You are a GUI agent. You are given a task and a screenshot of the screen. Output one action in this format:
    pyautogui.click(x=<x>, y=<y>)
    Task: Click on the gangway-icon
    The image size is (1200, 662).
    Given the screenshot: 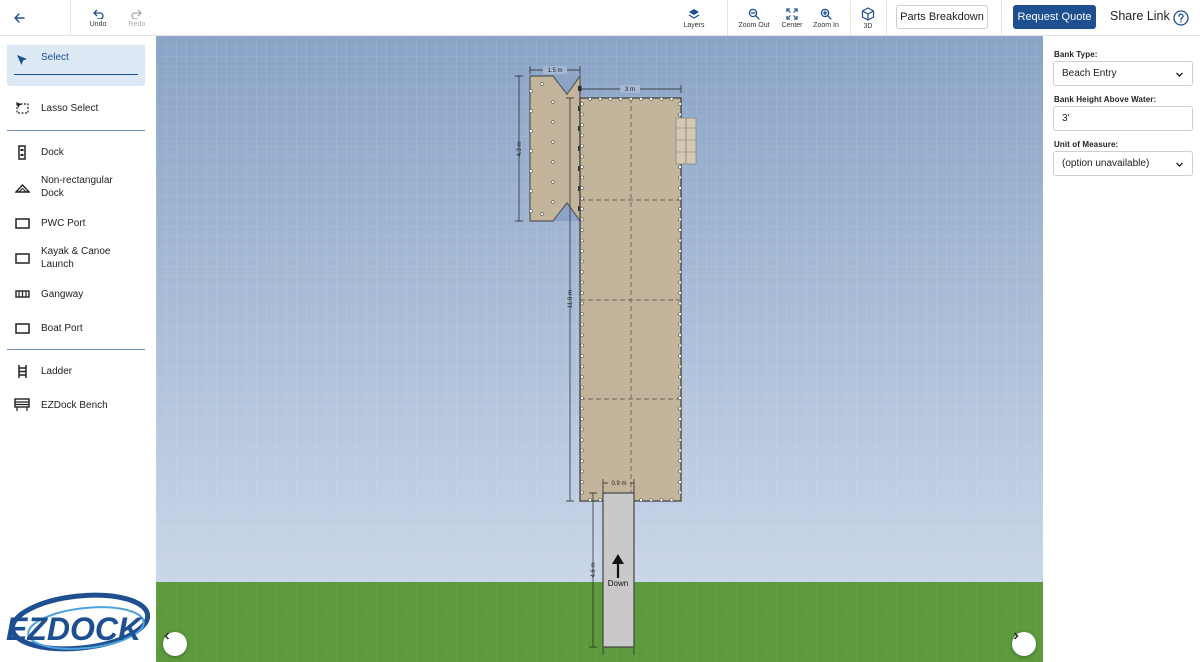 What is the action you would take?
    pyautogui.click(x=22, y=294)
    